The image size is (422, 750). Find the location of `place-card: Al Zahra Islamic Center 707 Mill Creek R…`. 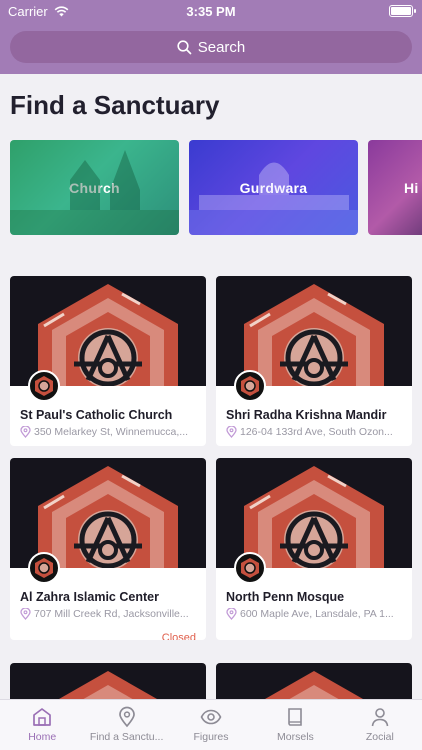

place-card: Al Zahra Islamic Center 707 Mill Creek R… is located at coordinates (108, 549).